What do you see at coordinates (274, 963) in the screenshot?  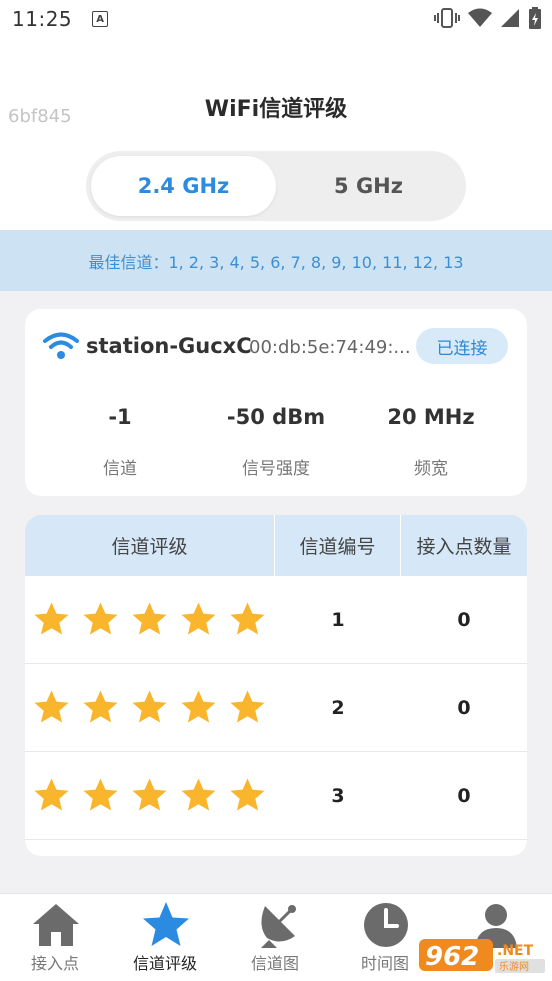 I see `nav-label: 信道图` at bounding box center [274, 963].